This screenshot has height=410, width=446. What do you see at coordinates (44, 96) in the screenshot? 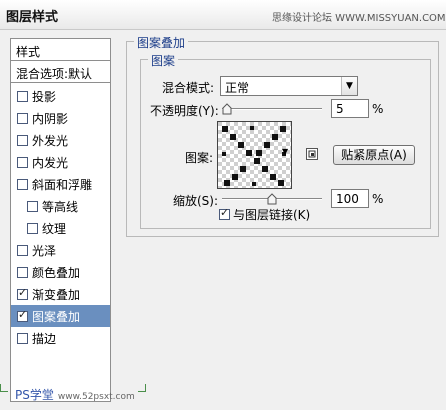
I see `sidebar-item-label: 投影` at bounding box center [44, 96].